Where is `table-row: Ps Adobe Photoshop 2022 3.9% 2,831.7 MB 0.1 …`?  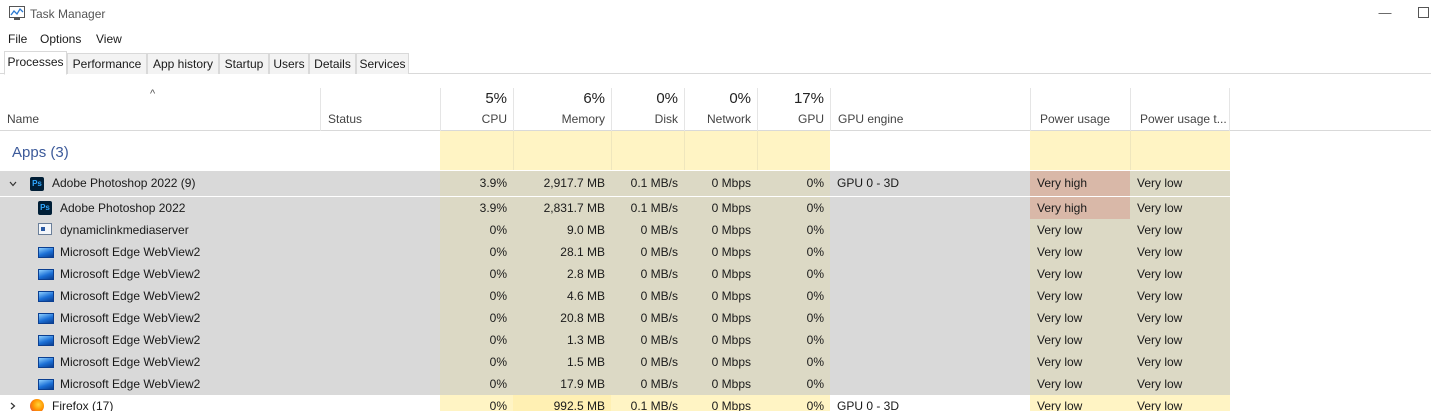
table-row: Ps Adobe Photoshop 2022 3.9% 2,831.7 MB 0.1 … is located at coordinates (715, 208).